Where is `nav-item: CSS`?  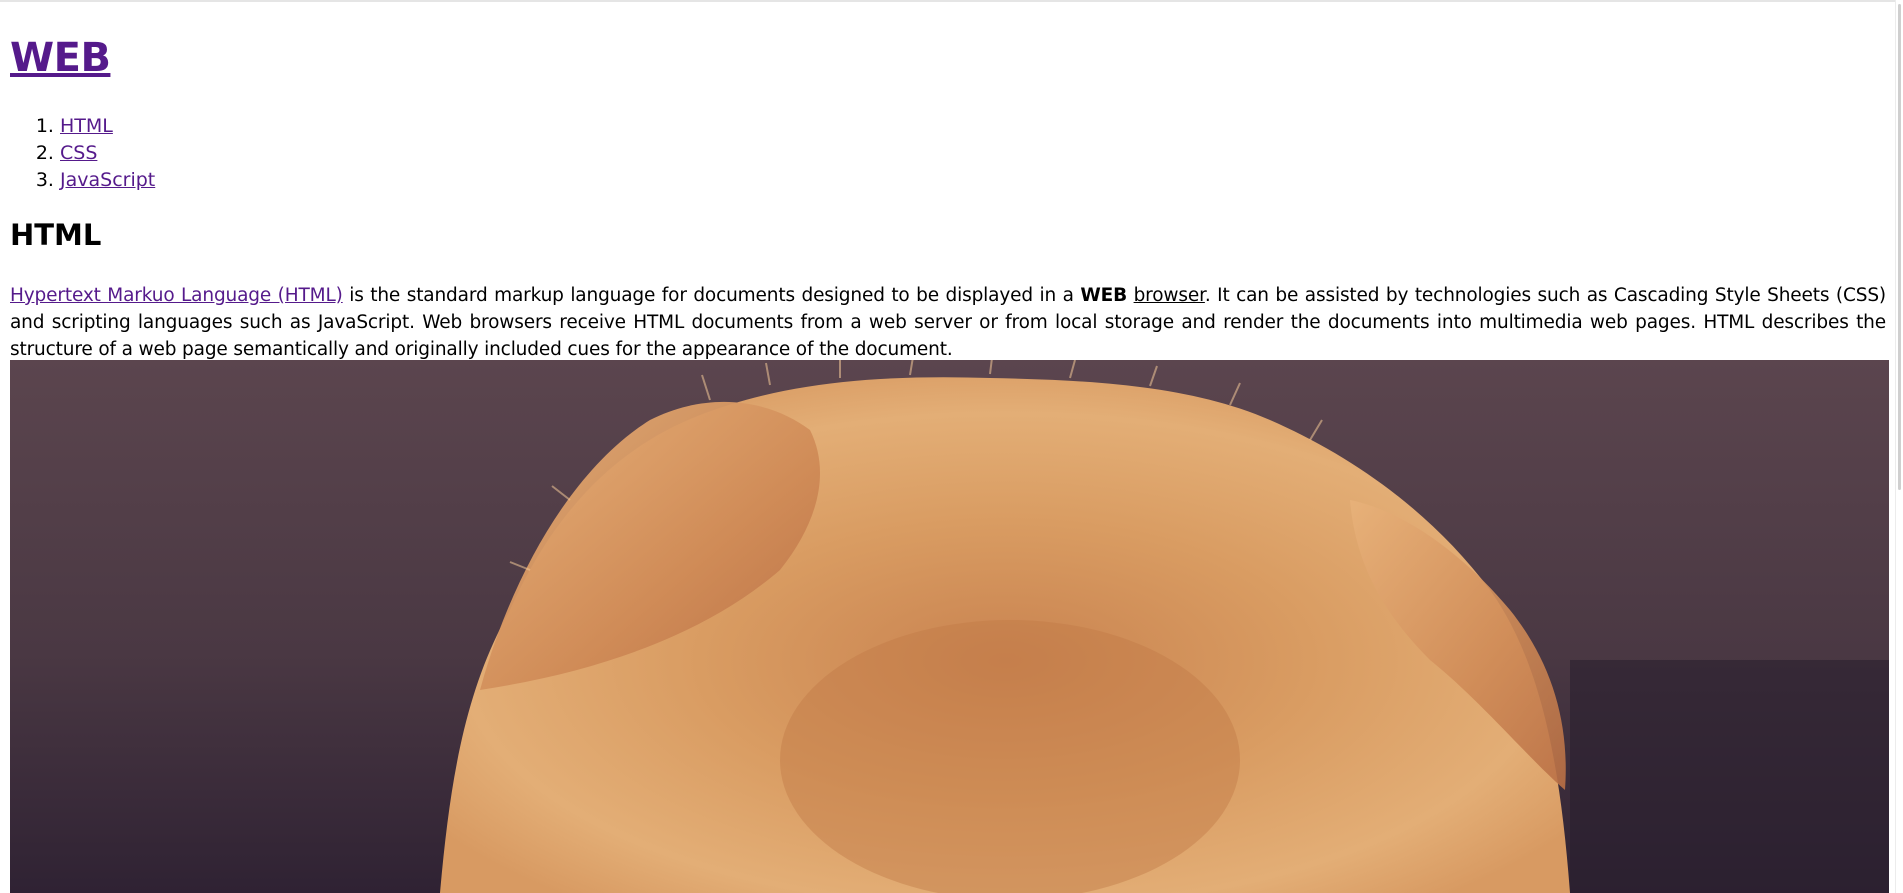 nav-item: CSS is located at coordinates (107, 153).